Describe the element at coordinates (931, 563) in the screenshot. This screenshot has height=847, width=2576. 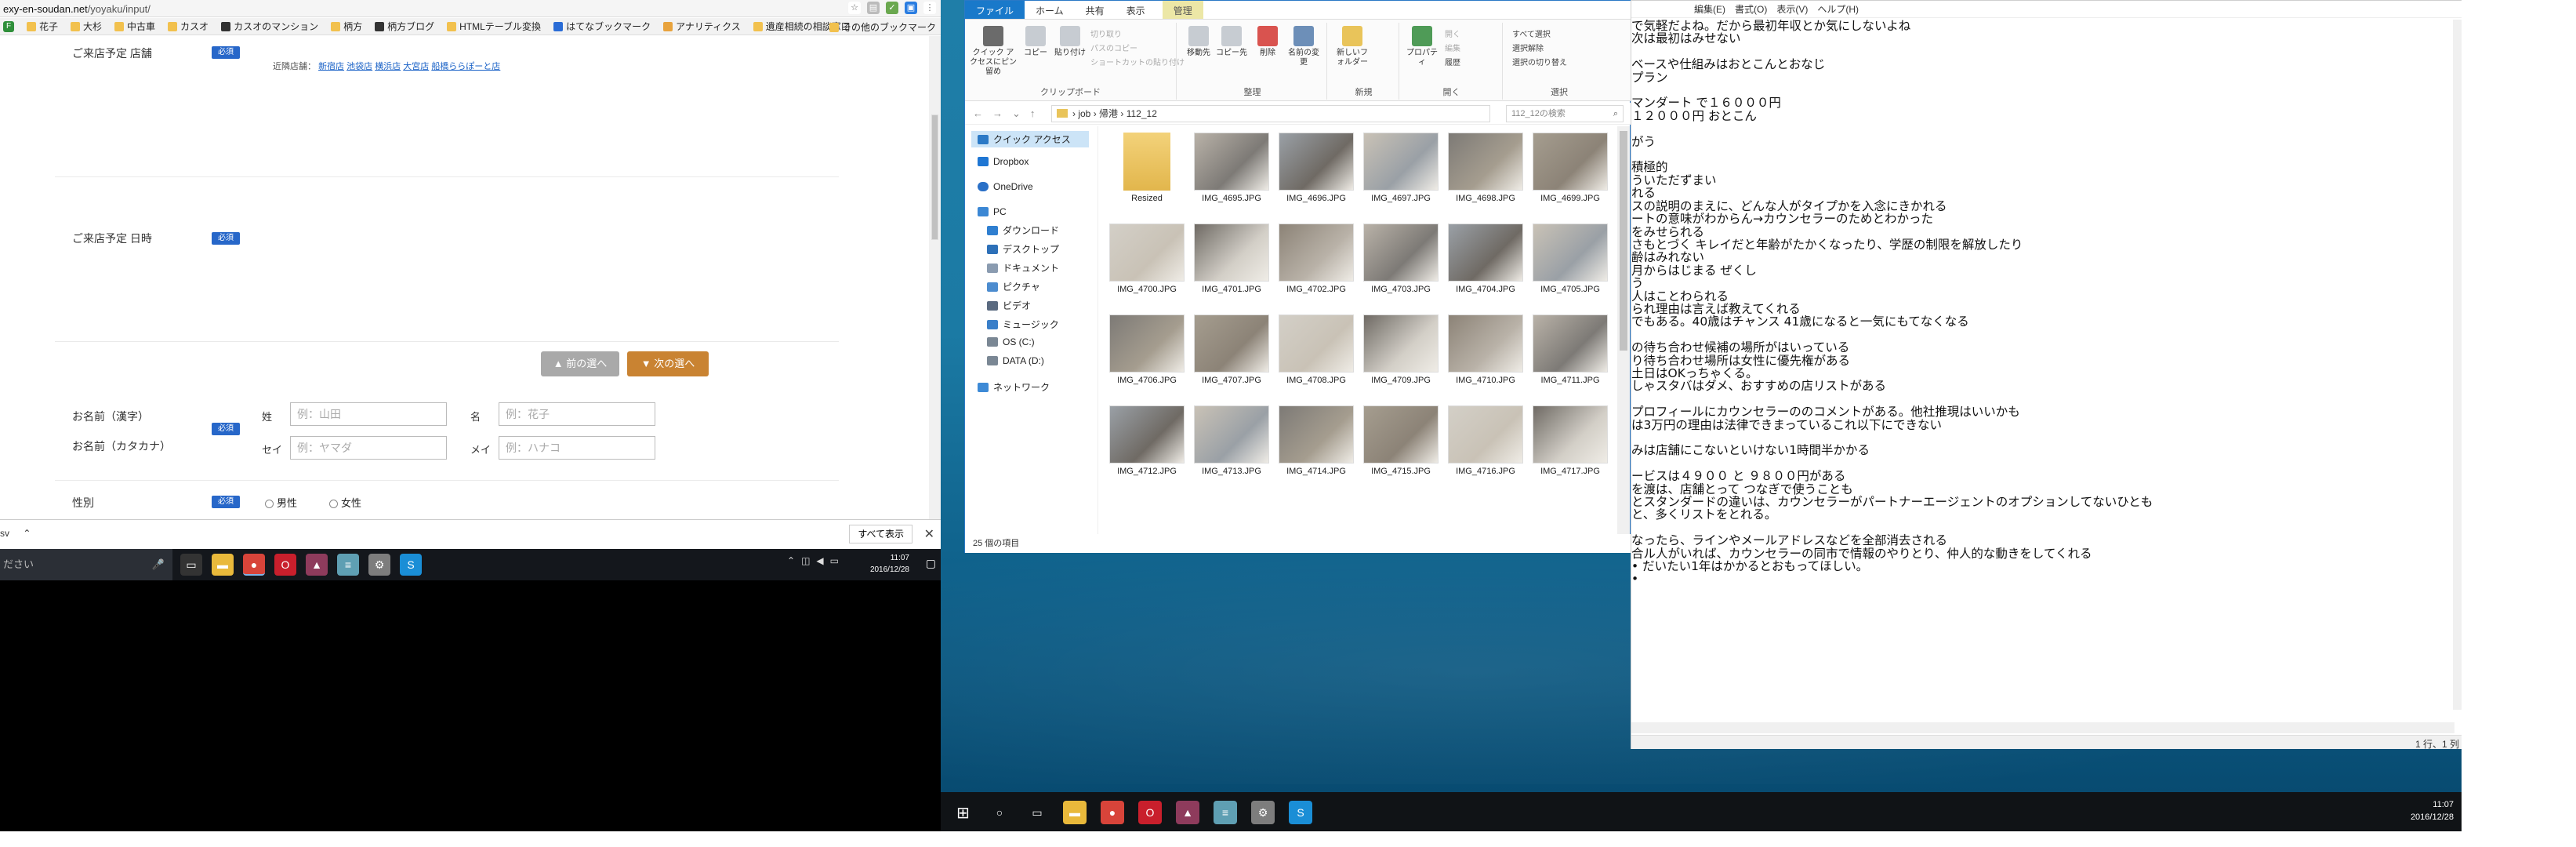
I see `notification-icon: ▢` at that location.